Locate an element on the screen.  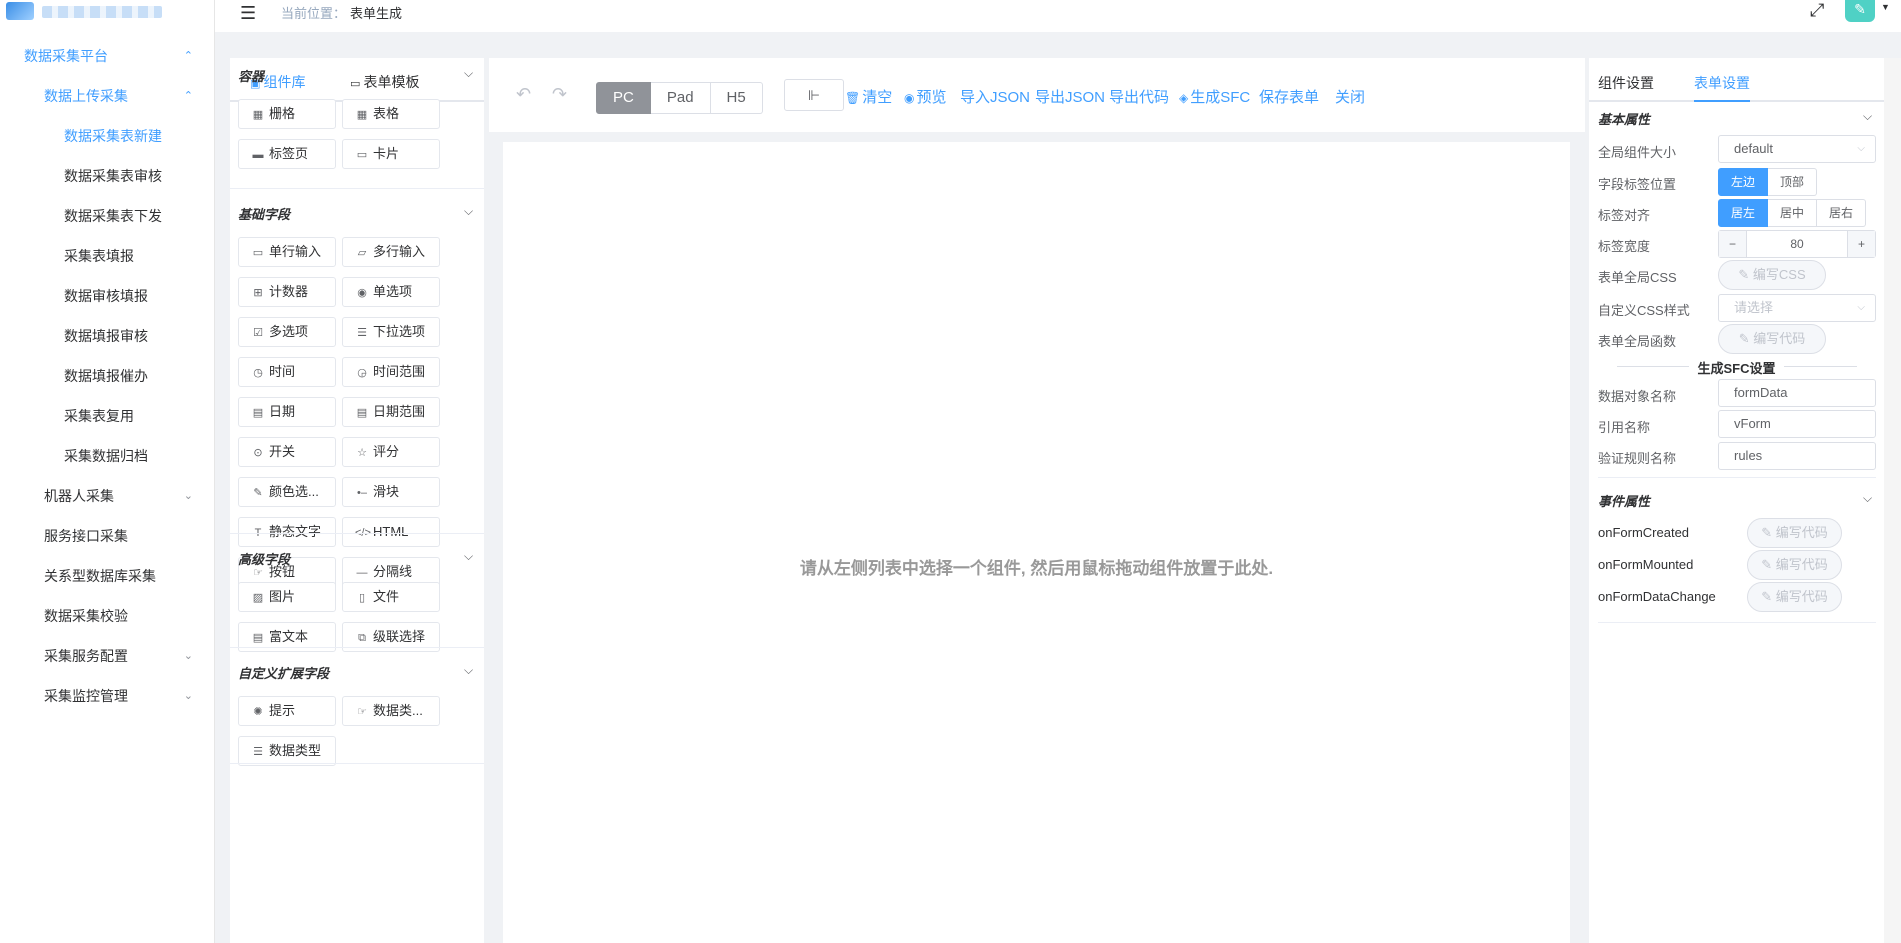
widget-list: ☰ 数据类型 is located at coordinates (287, 751).